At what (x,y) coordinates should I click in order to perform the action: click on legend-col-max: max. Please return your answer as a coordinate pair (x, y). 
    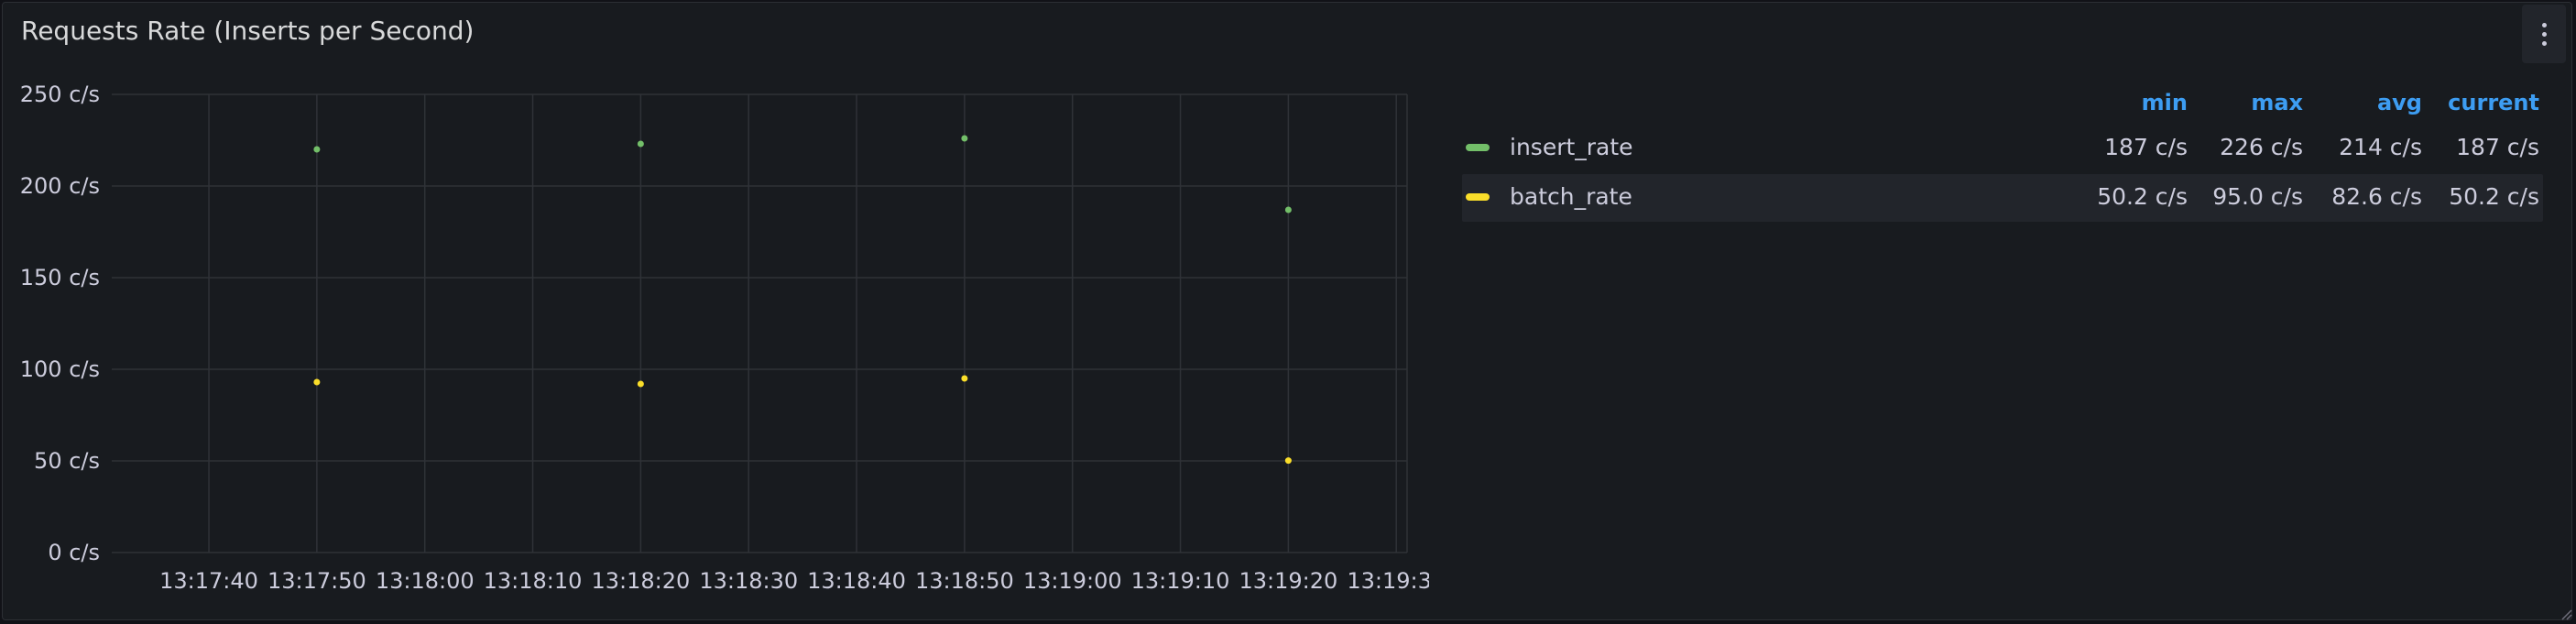
    Looking at the image, I should click on (2277, 102).